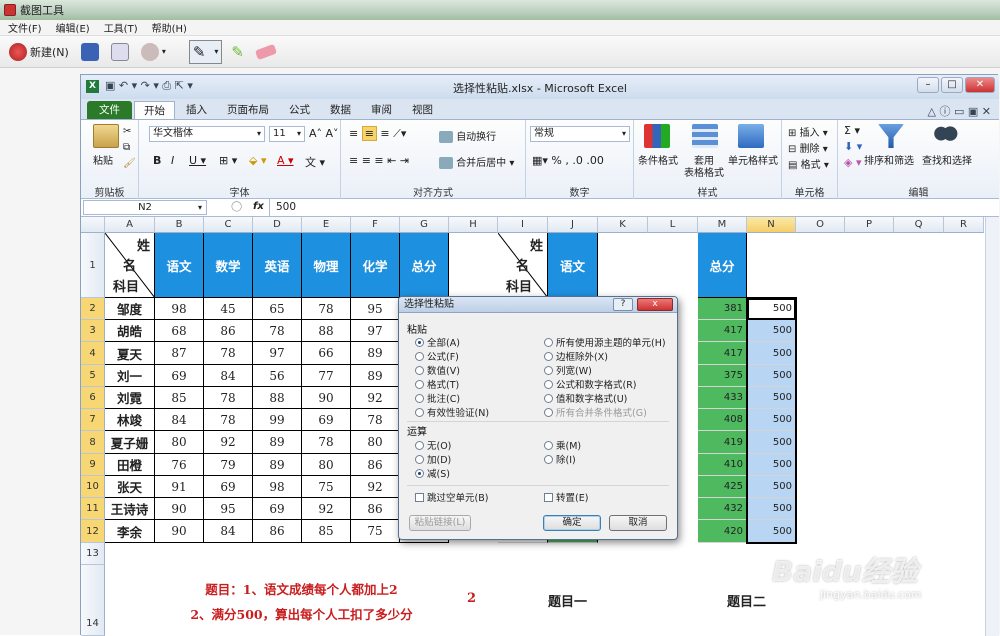  What do you see at coordinates (952, 85) in the screenshot?
I see `maximize-button: □` at bounding box center [952, 85].